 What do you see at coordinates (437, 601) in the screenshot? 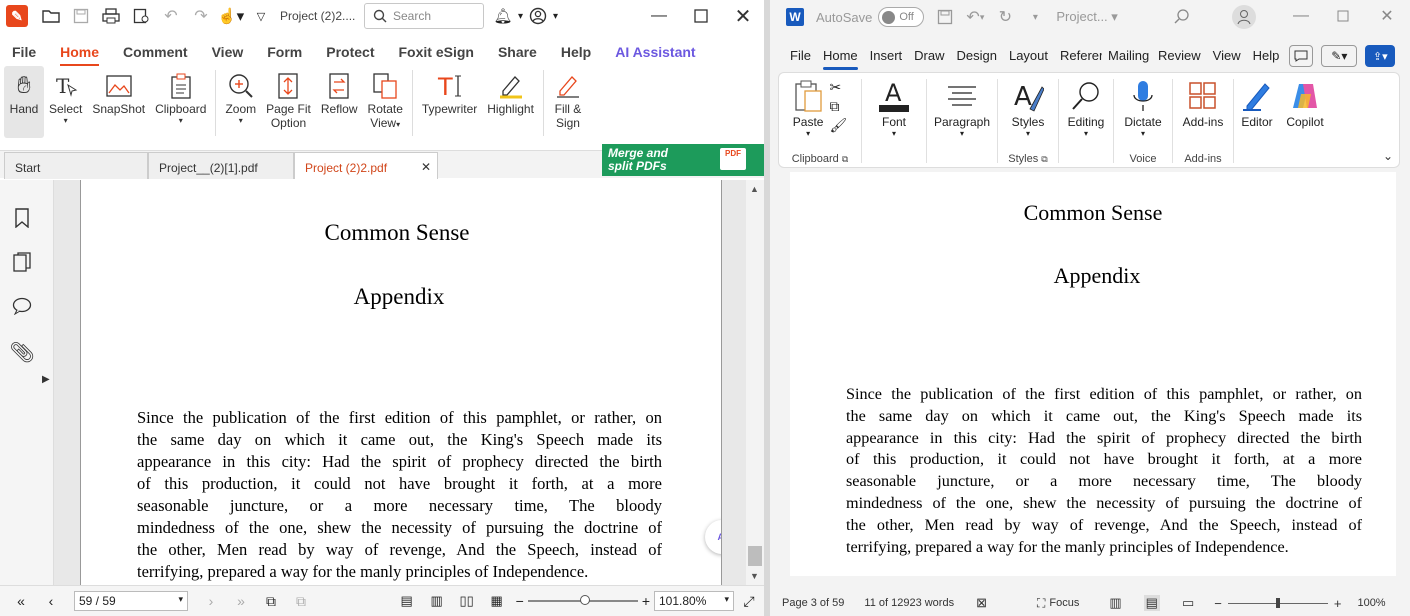
I see `continuous-view-icon: ▥` at bounding box center [437, 601].